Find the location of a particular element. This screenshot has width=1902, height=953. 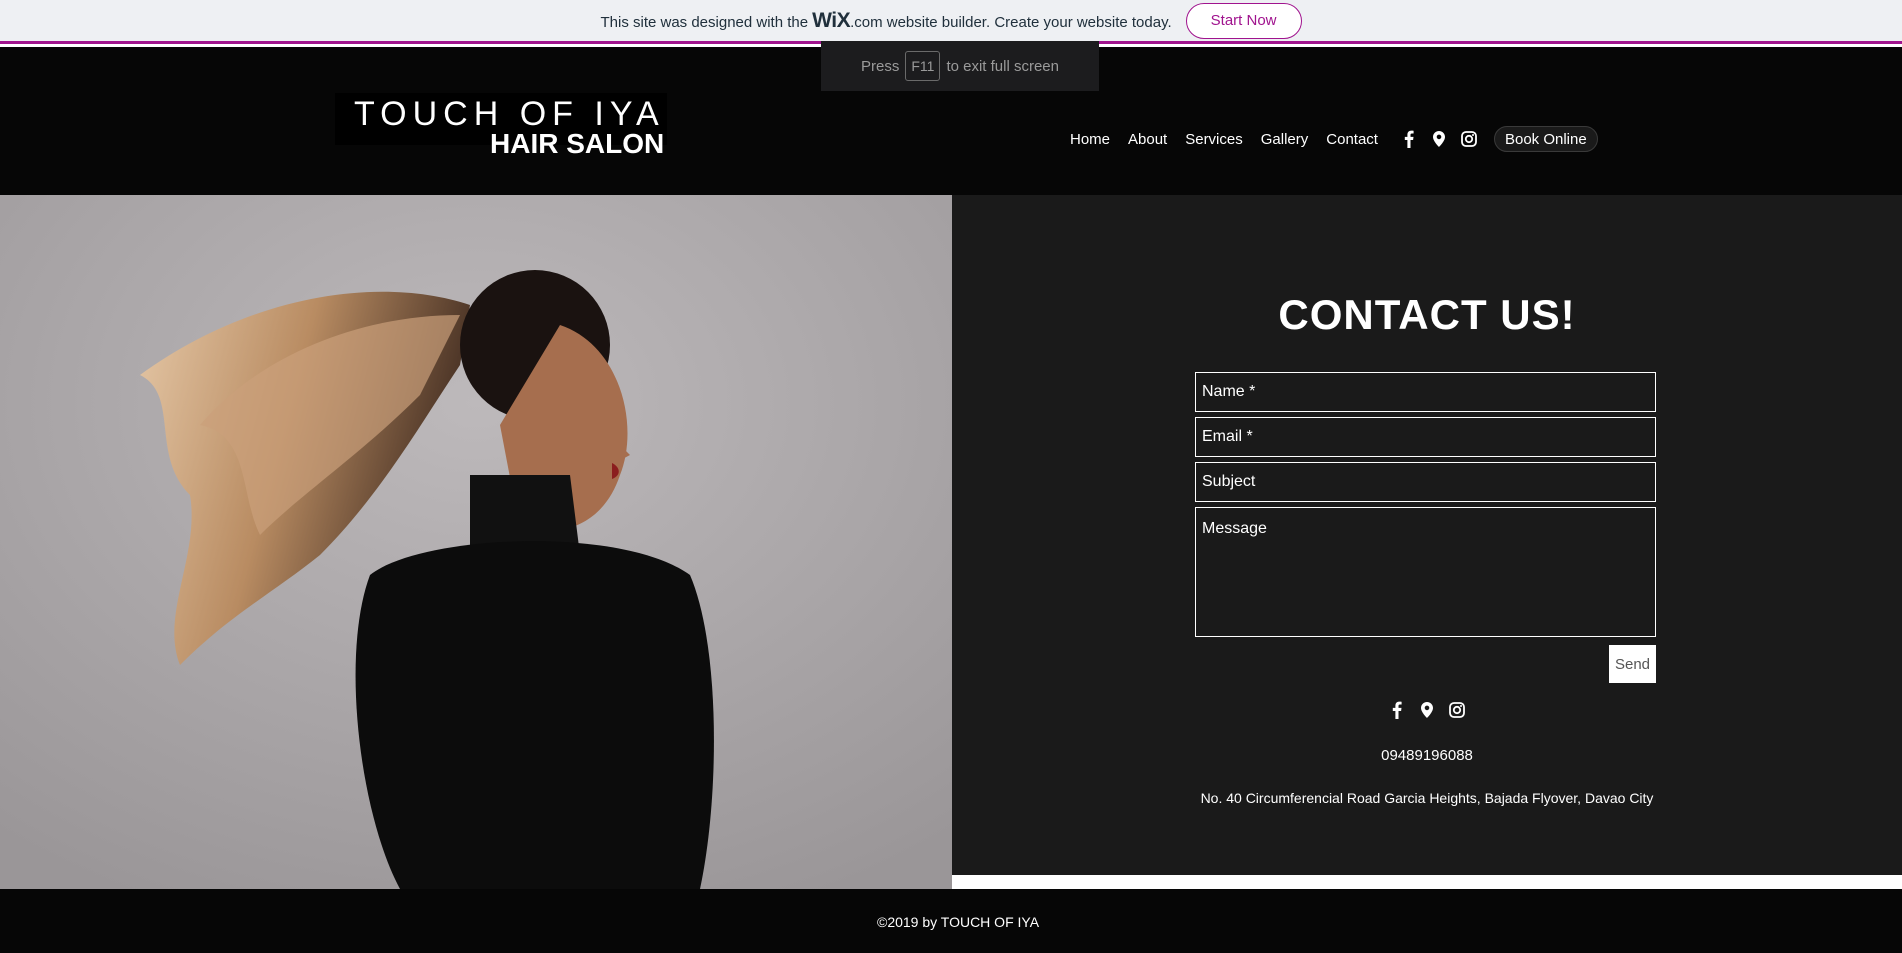

nav-item-gallery: Gallery is located at coordinates (1285, 139).